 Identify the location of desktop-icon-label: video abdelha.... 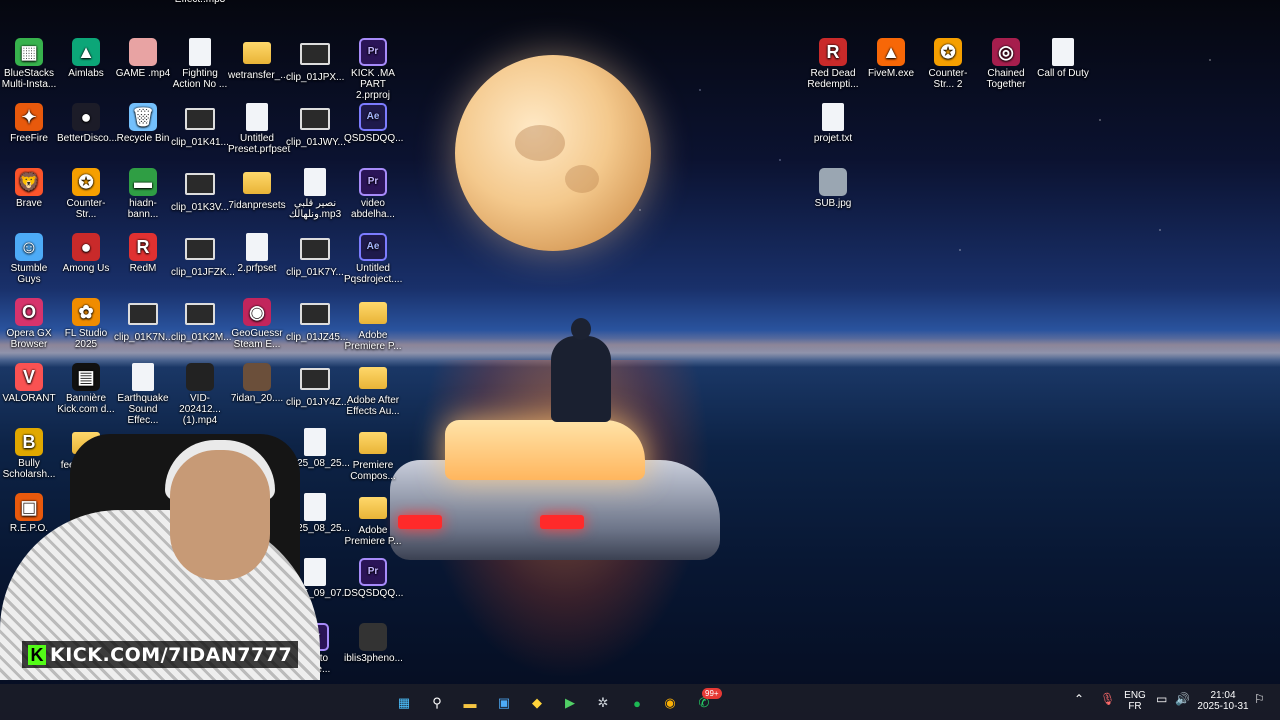
(373, 209).